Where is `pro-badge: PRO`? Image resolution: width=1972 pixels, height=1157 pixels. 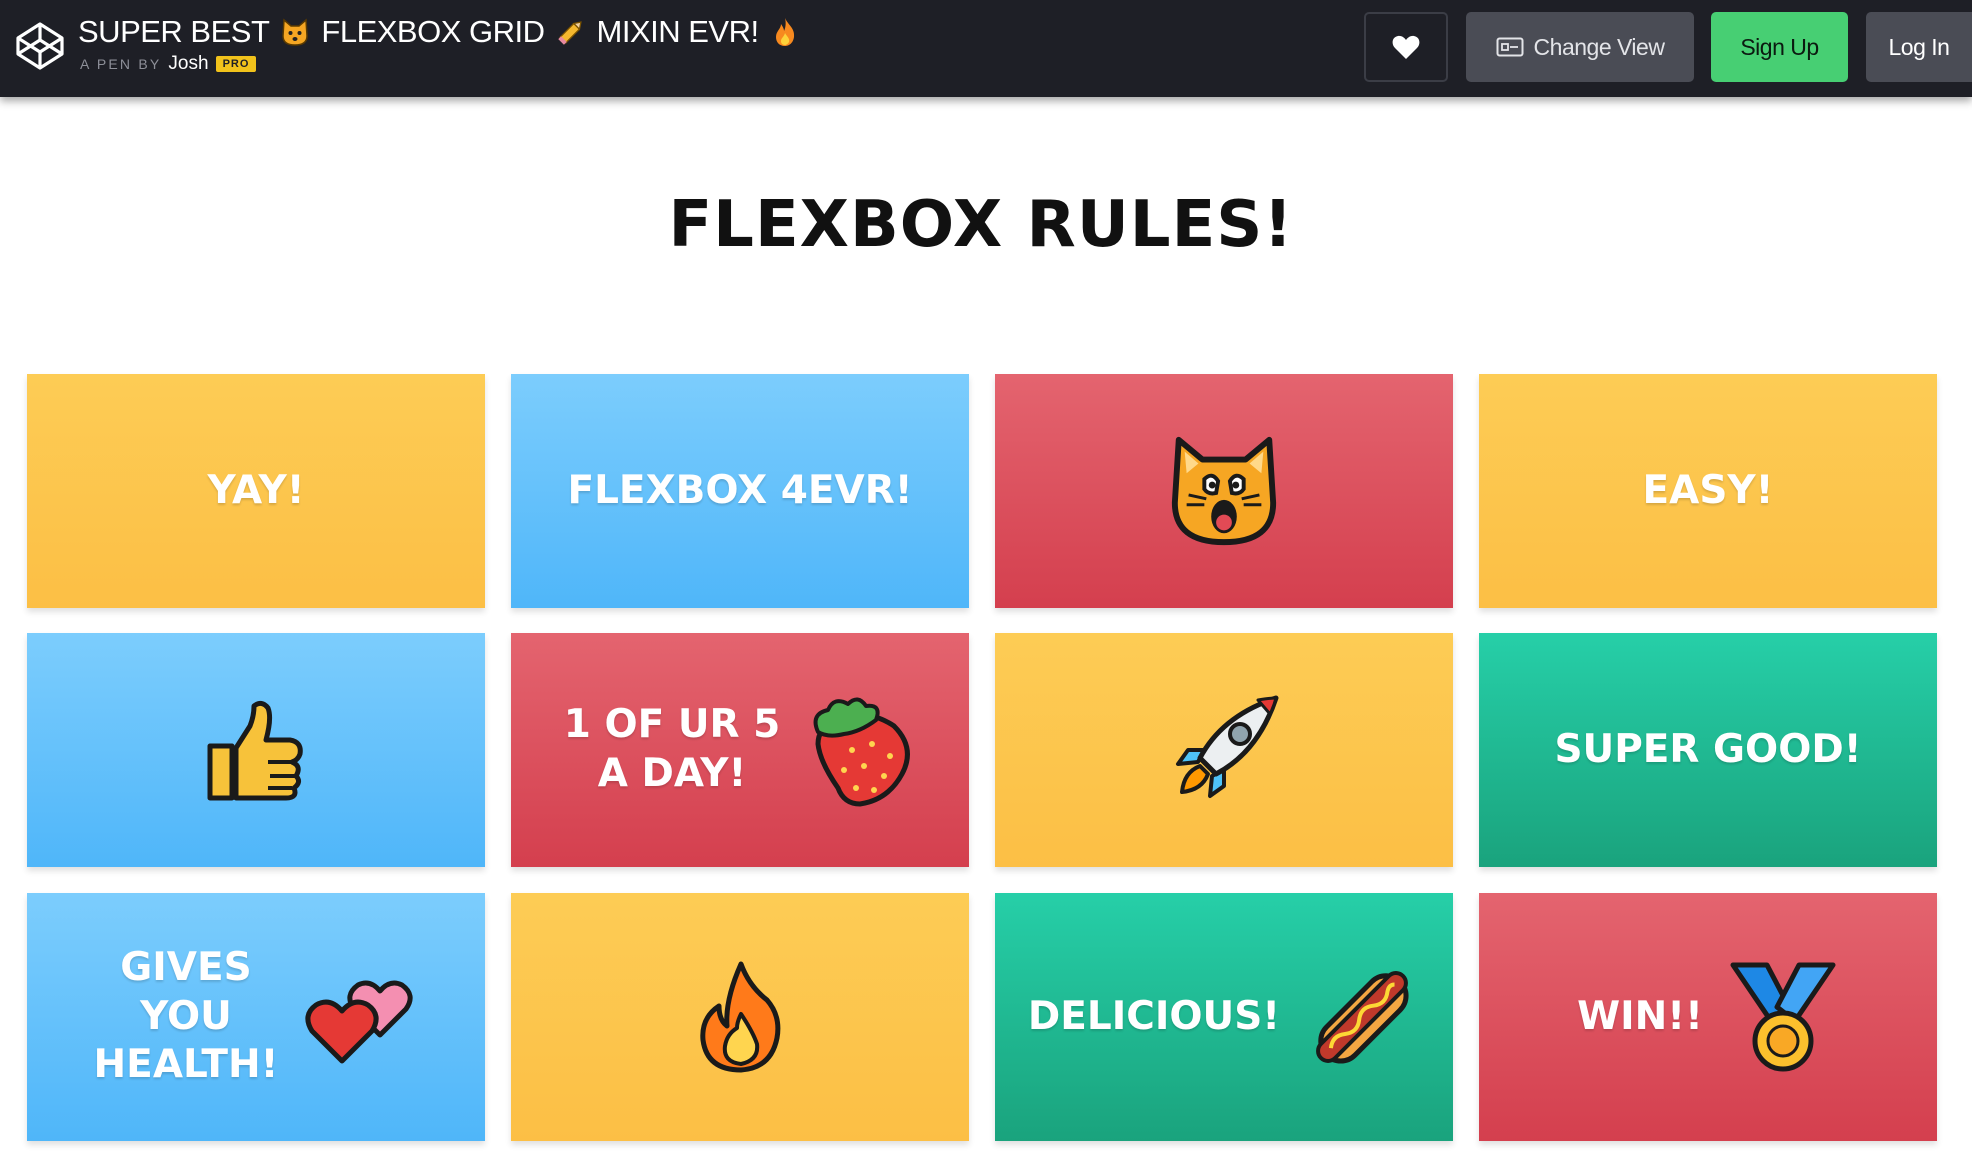 pro-badge: PRO is located at coordinates (236, 64).